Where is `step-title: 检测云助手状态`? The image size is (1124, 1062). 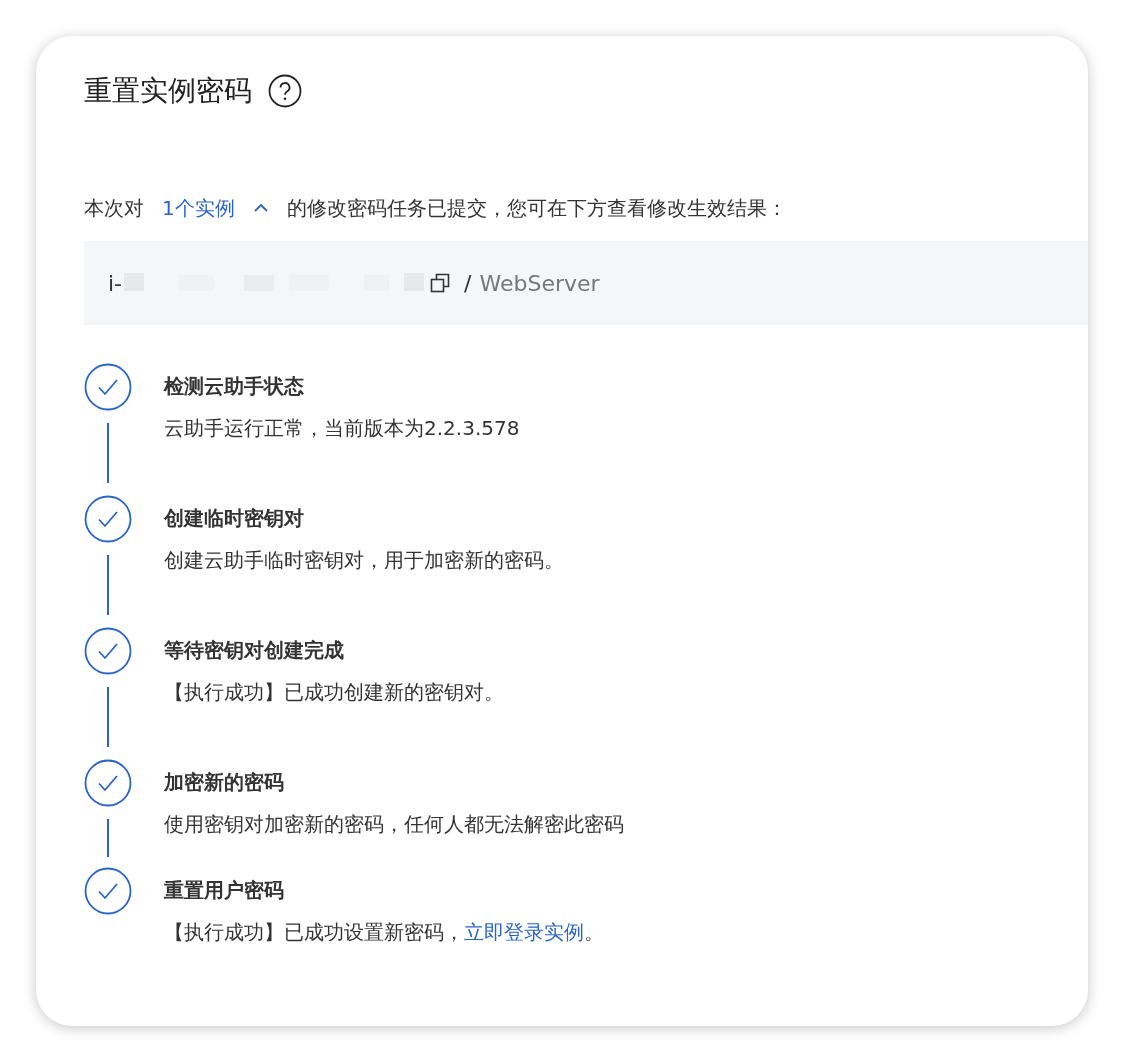
step-title: 检测云助手状态 is located at coordinates (234, 386).